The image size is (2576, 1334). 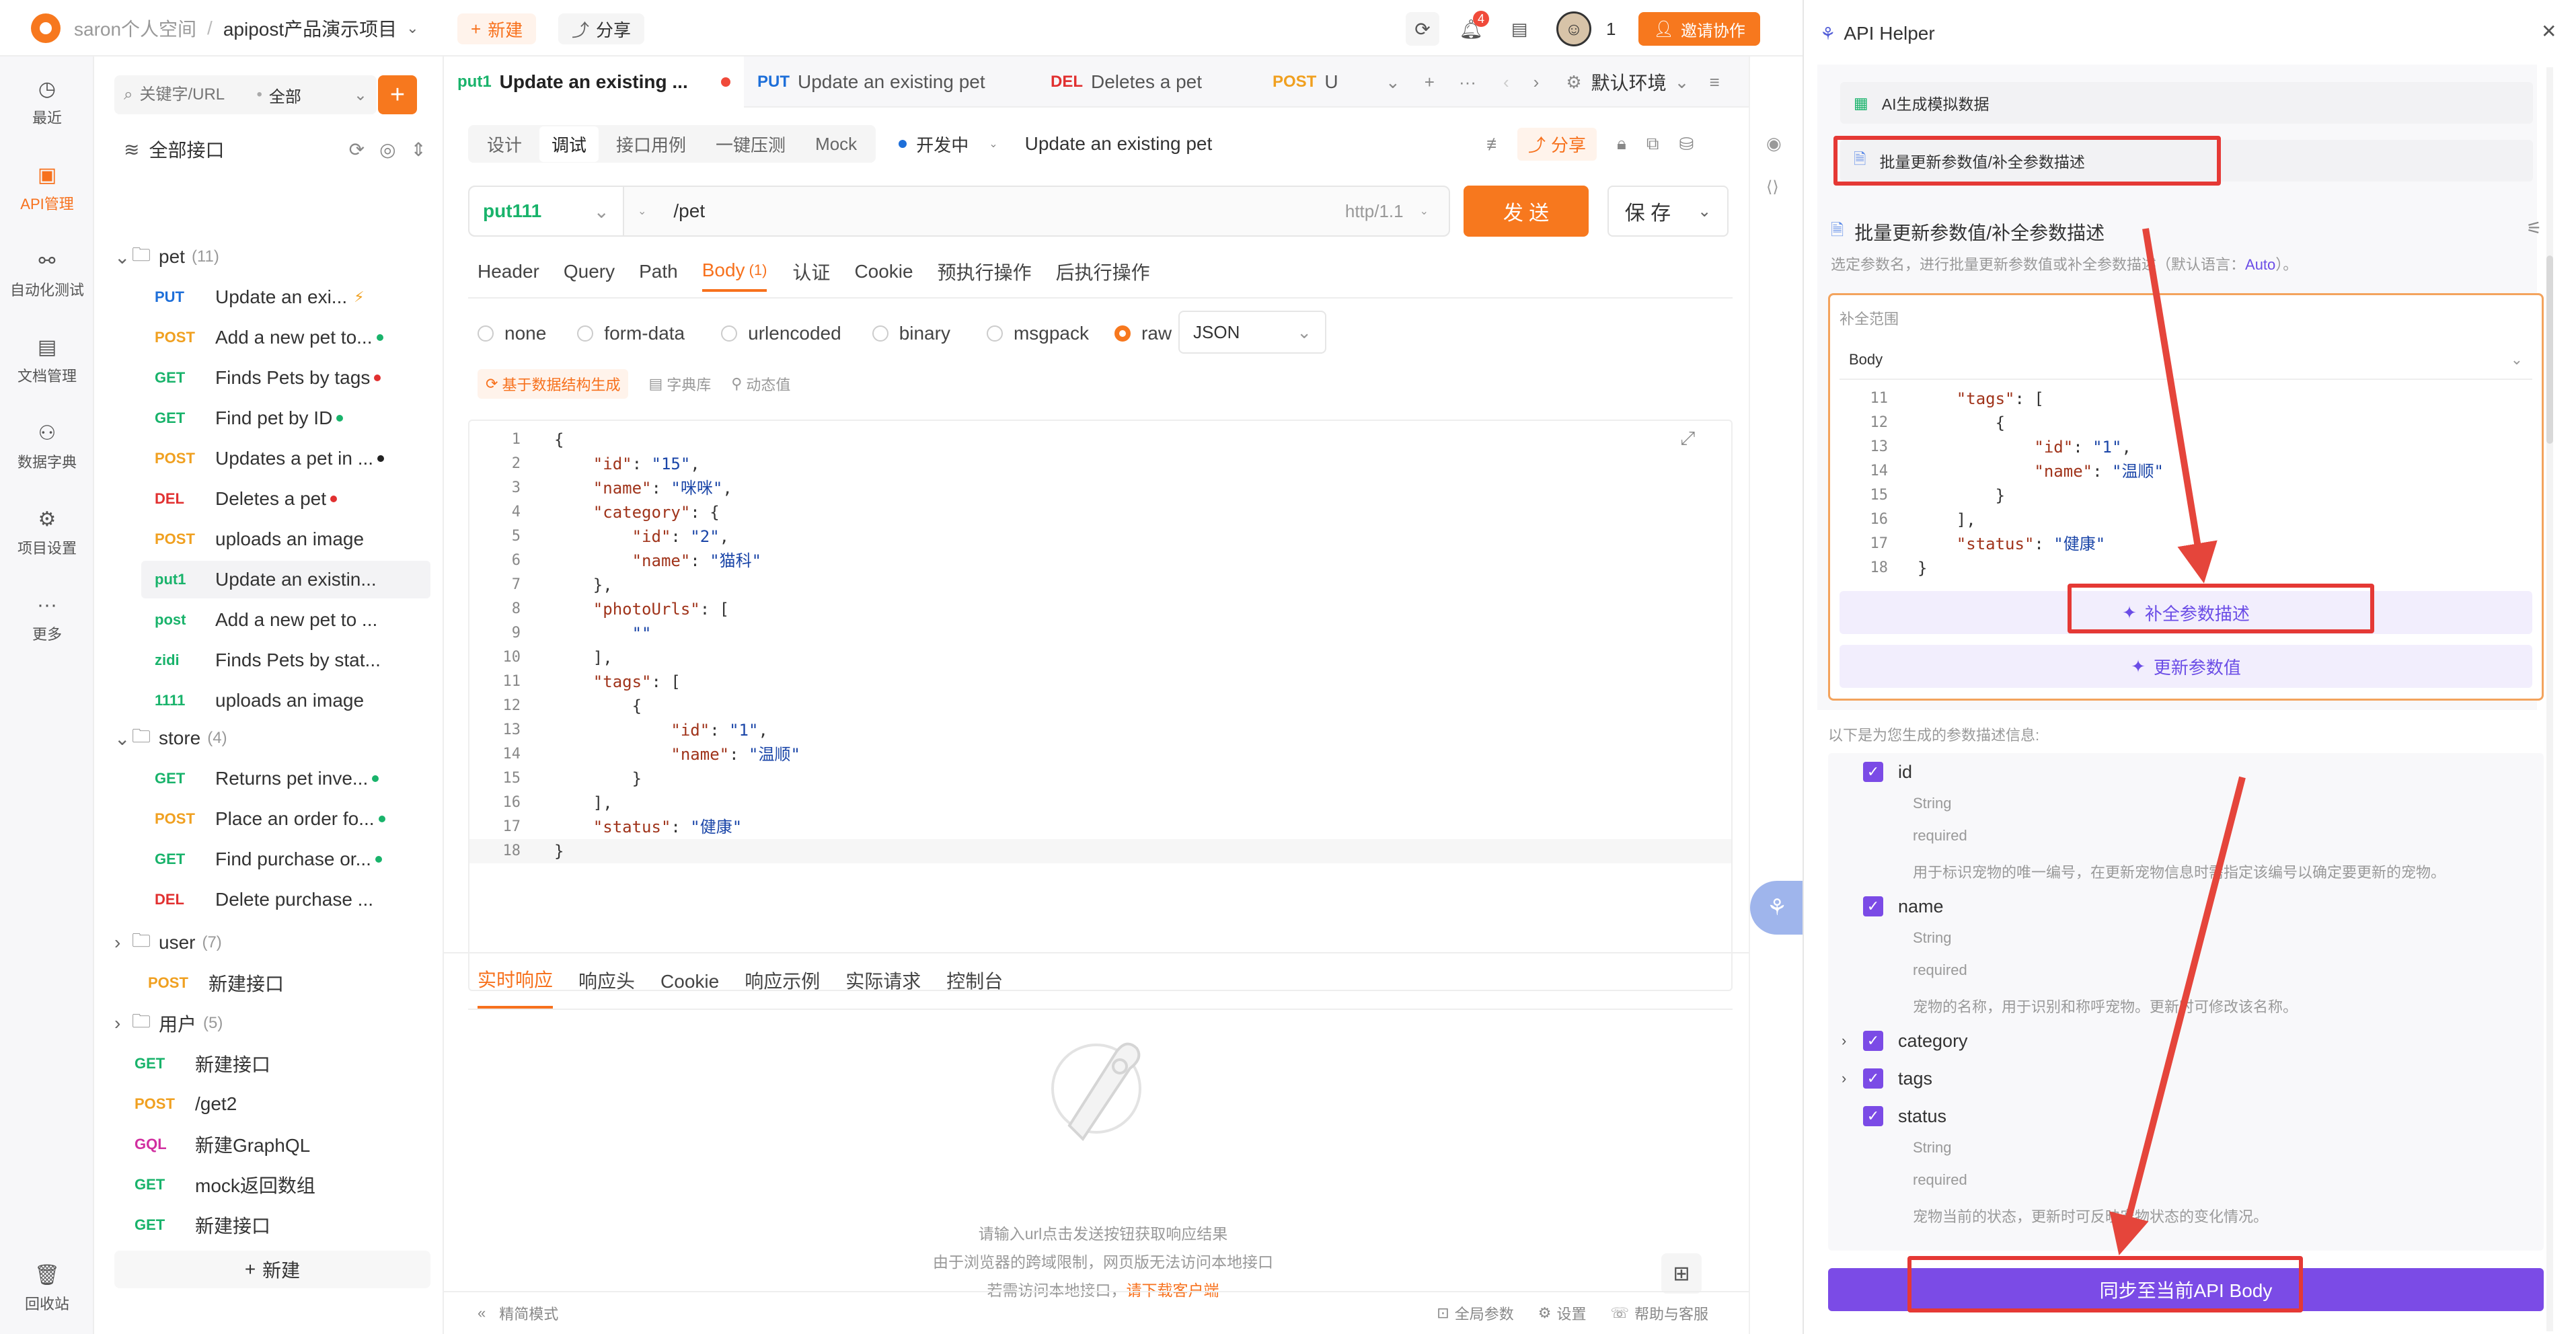 I want to click on filter-select: 全部, so click(x=285, y=95).